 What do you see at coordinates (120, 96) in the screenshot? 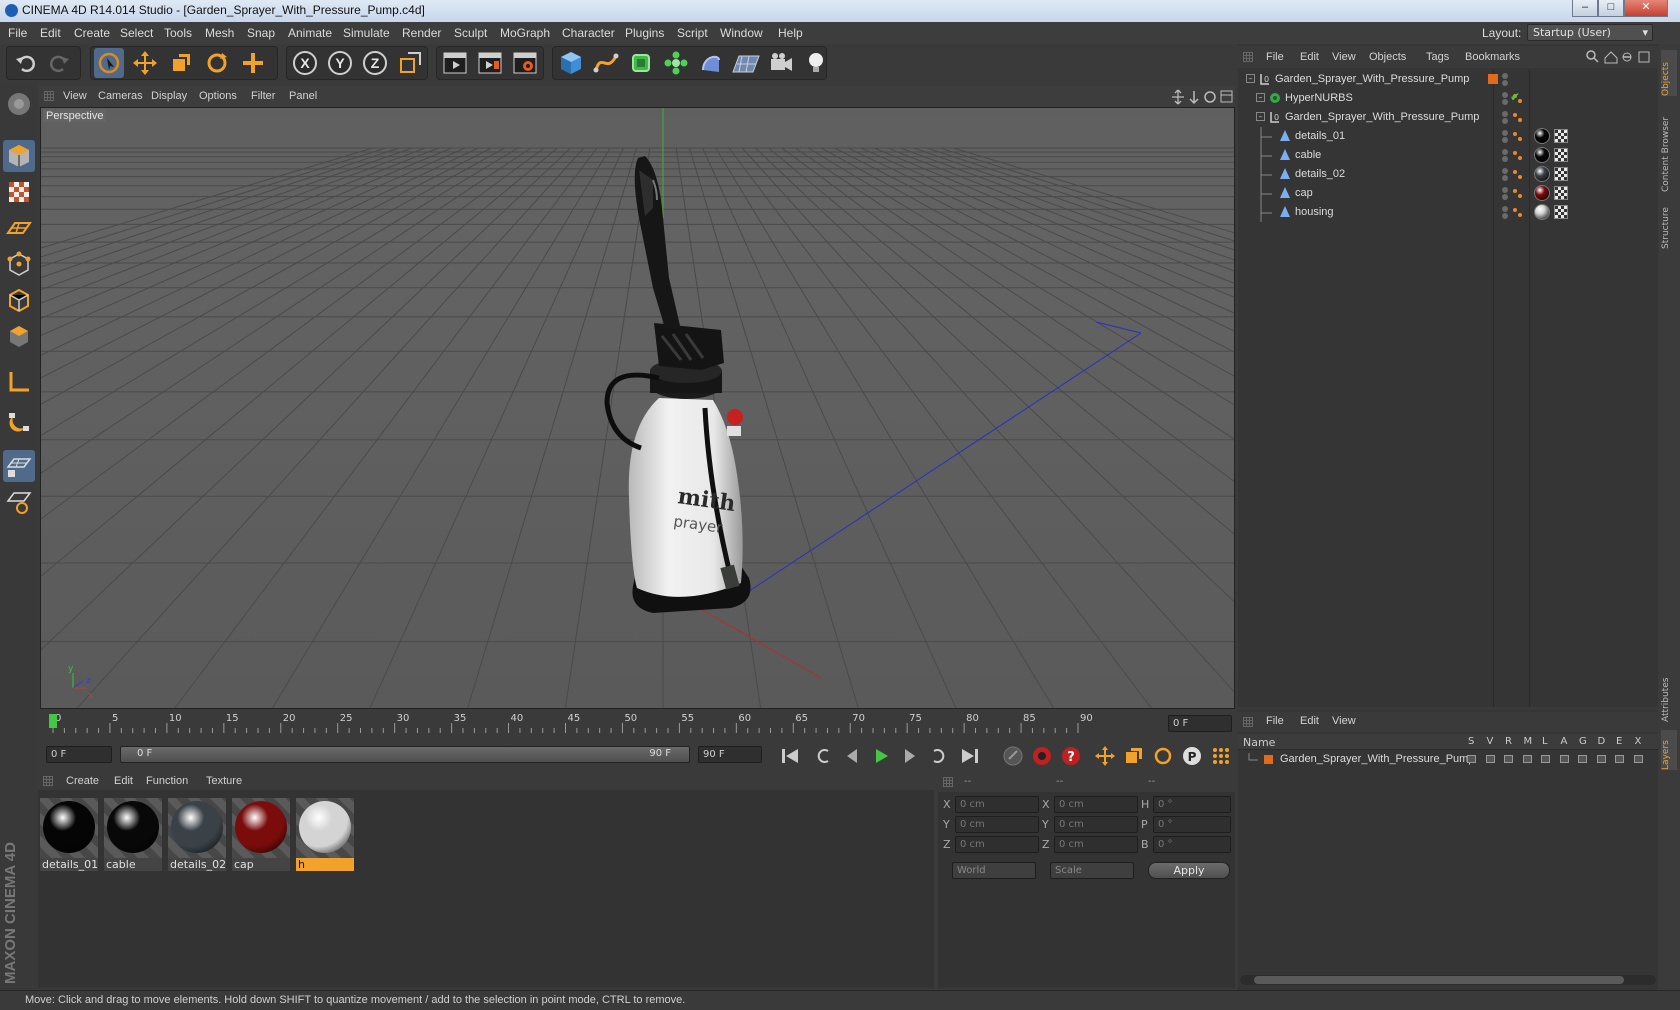
I see `viewport-menu-cameras: Cameras` at bounding box center [120, 96].